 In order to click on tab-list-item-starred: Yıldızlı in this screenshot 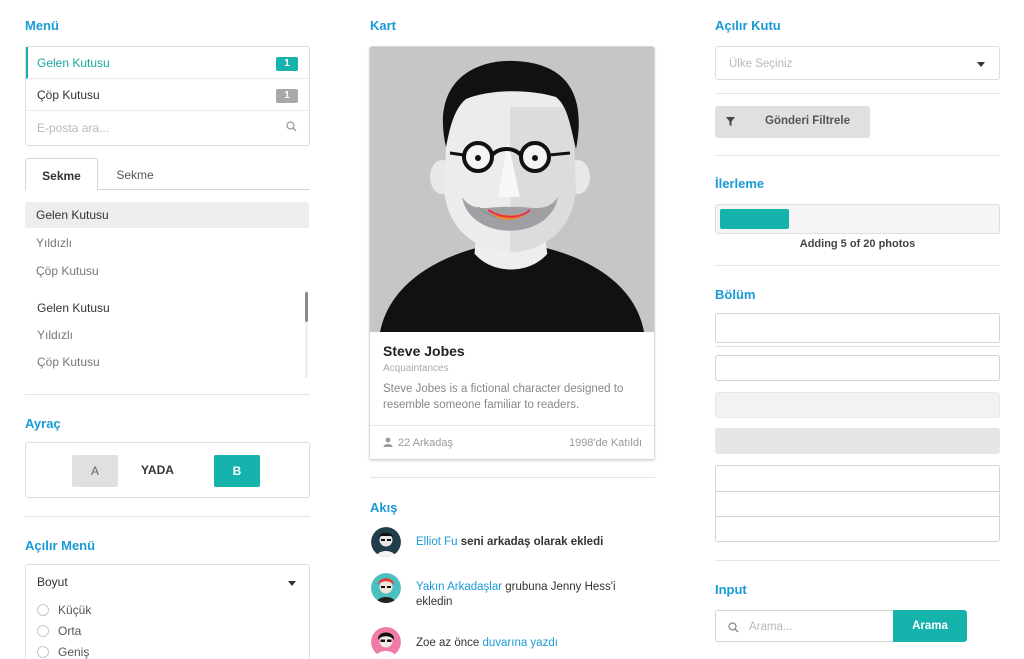, I will do `click(167, 243)`.